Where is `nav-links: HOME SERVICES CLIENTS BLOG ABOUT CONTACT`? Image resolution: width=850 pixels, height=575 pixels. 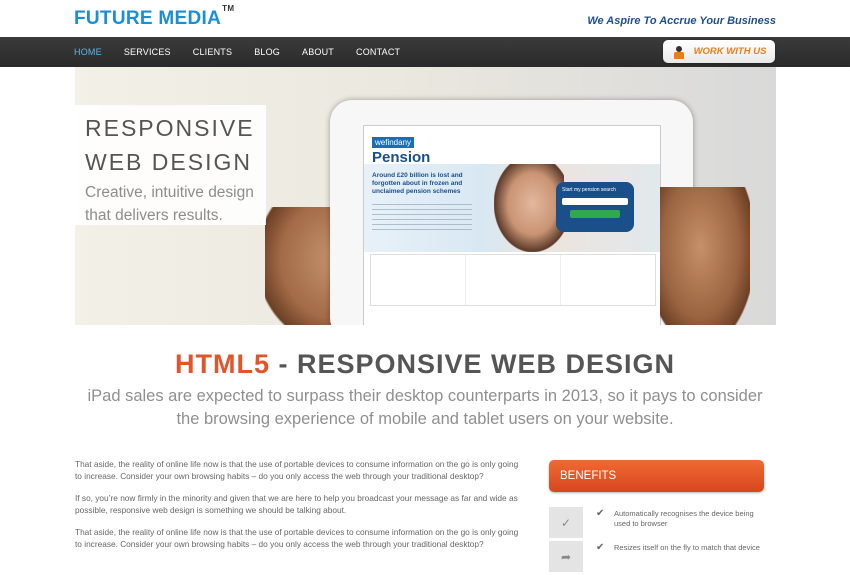 nav-links: HOME SERVICES CLIENTS BLOG ABOUT CONTACT is located at coordinates (248, 52).